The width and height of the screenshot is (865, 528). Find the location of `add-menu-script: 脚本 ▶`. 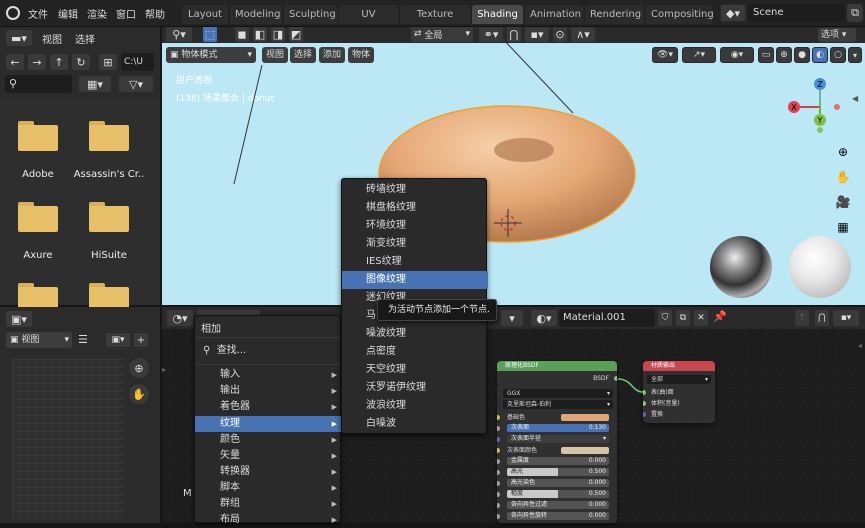

add-menu-script: 脚本 ▶ is located at coordinates (268, 488).